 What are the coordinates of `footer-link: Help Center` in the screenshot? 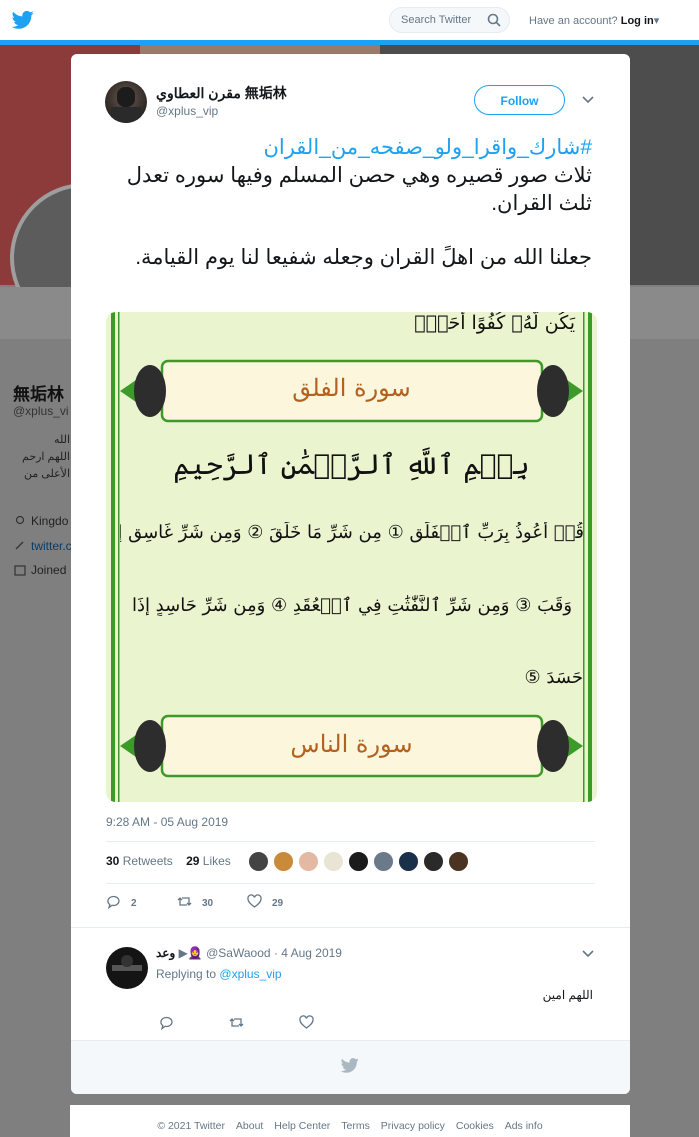 It's located at (302, 1126).